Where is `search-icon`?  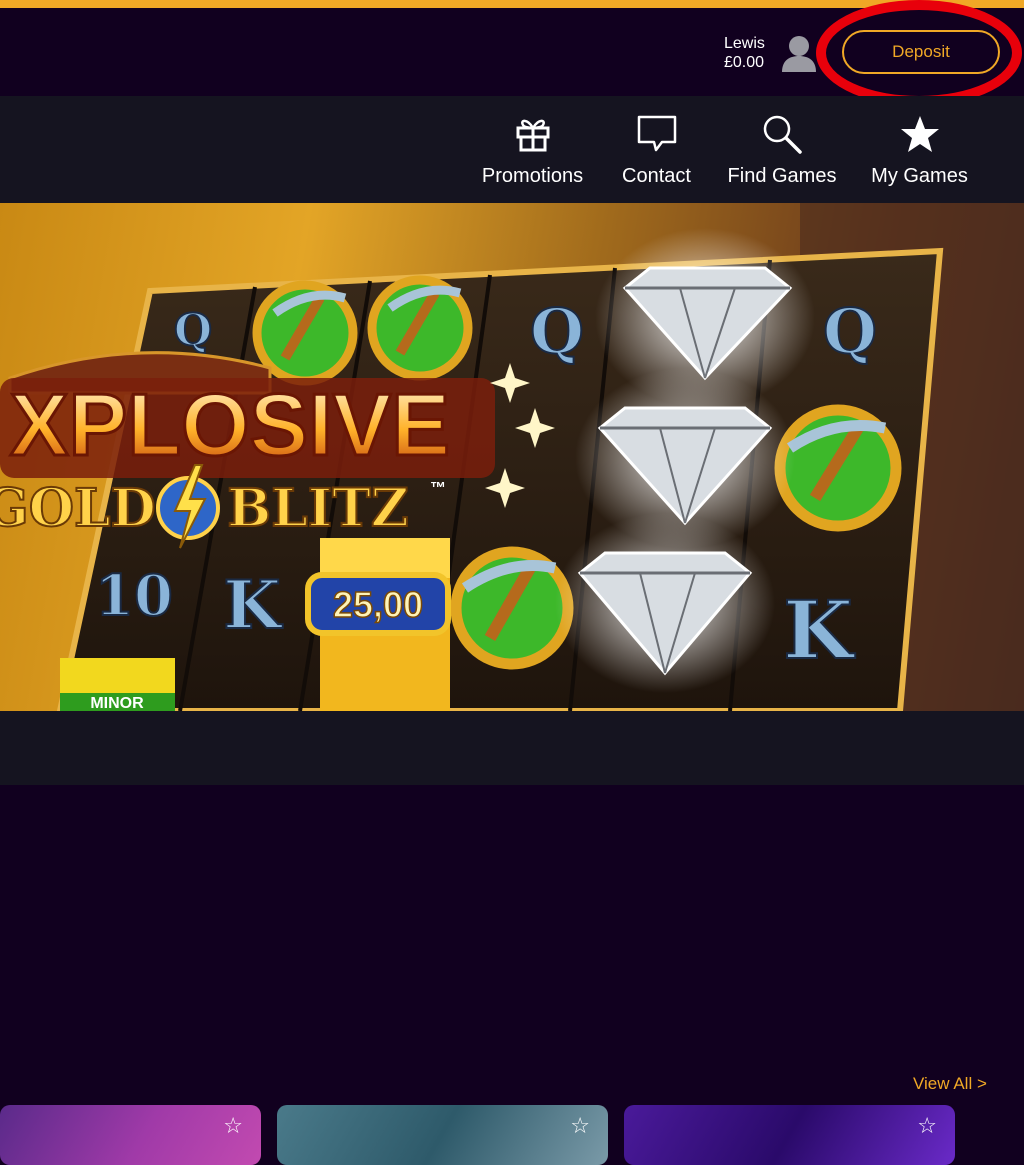 search-icon is located at coordinates (782, 134).